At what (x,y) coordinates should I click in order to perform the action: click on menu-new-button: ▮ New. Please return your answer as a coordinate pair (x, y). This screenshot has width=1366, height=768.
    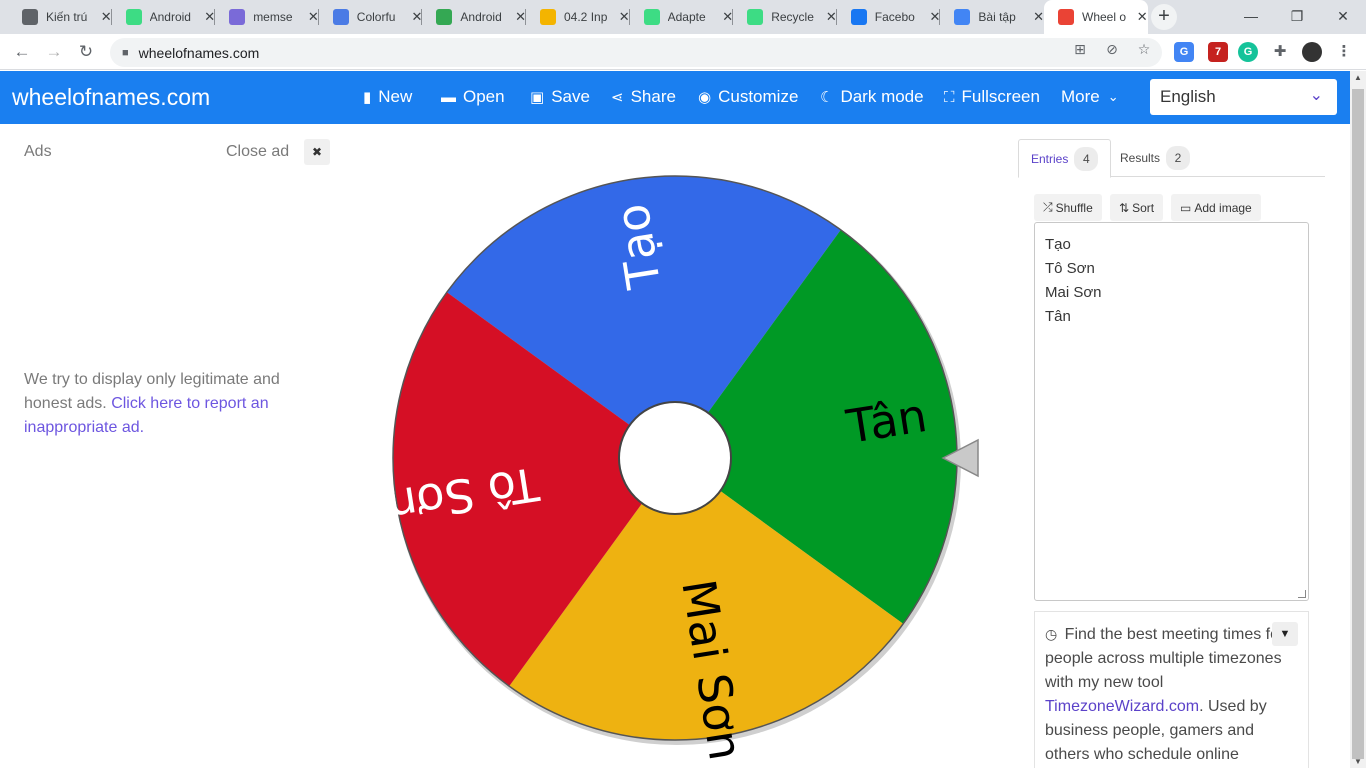
    Looking at the image, I should click on (387, 97).